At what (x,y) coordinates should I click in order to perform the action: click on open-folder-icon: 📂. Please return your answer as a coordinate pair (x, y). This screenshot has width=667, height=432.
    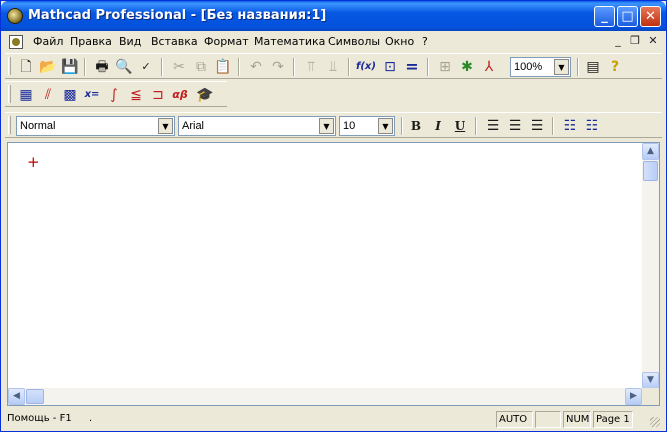
    Looking at the image, I should click on (48, 67).